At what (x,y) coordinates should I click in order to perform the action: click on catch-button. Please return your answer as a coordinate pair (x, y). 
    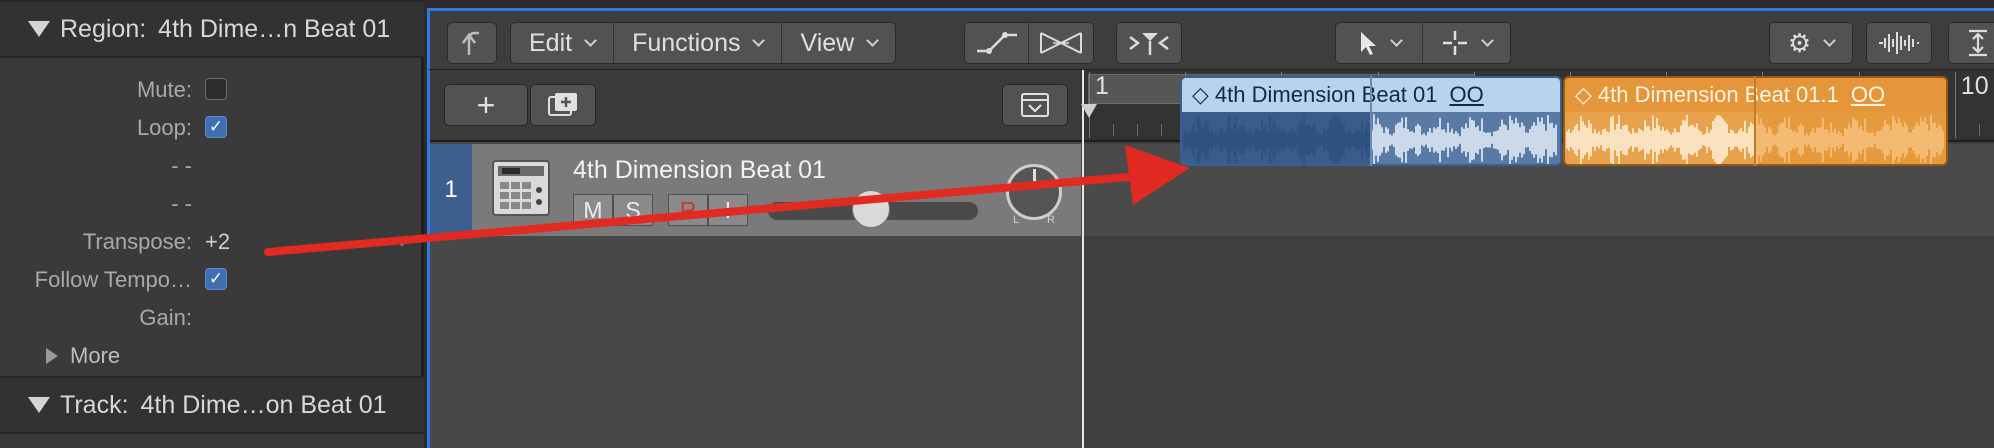
    Looking at the image, I should click on (1149, 43).